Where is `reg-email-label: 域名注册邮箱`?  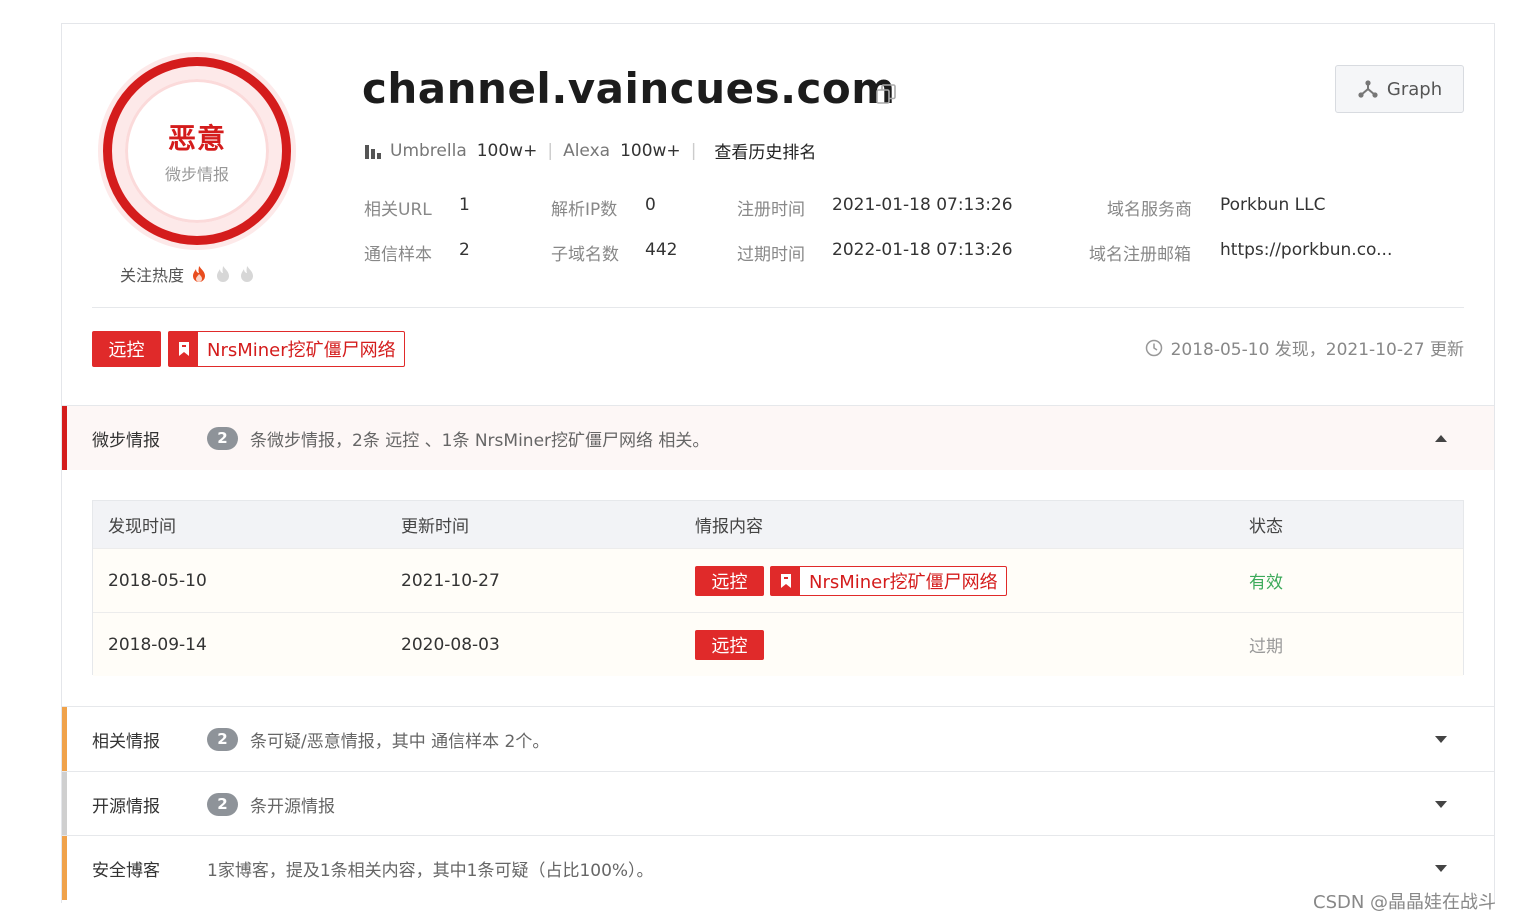
reg-email-label: 域名注册邮箱 is located at coordinates (1140, 255).